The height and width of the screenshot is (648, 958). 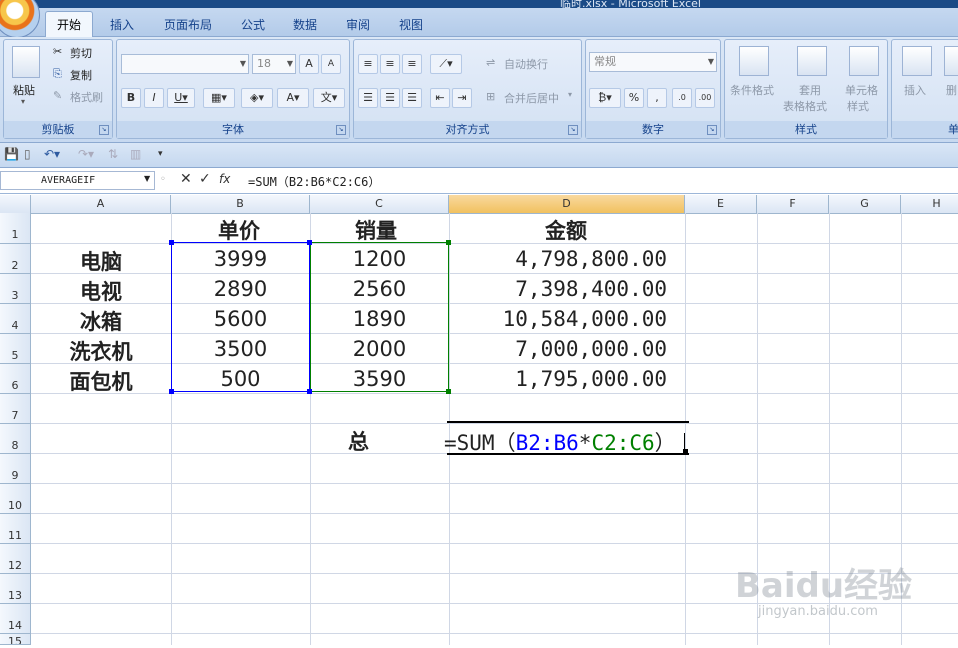 I want to click on sort-icon: ⇅, so click(x=113, y=154).